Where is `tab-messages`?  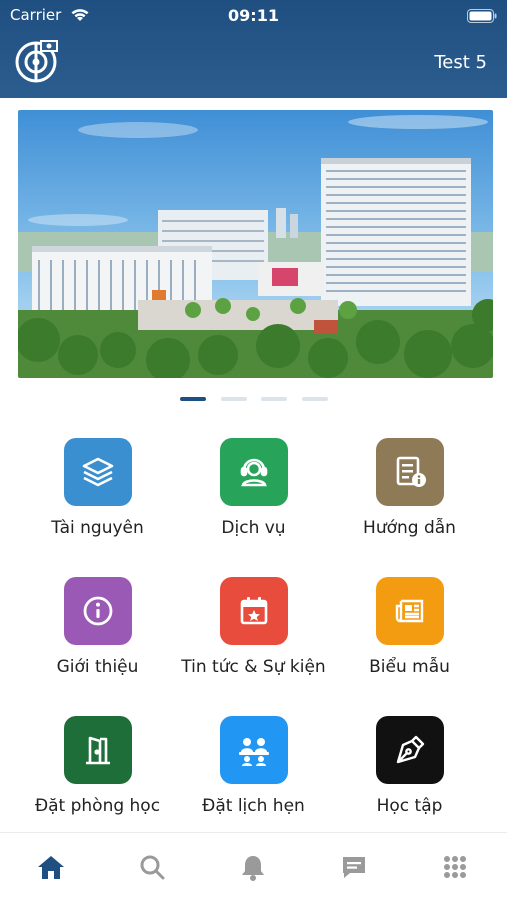 tab-messages is located at coordinates (353, 866).